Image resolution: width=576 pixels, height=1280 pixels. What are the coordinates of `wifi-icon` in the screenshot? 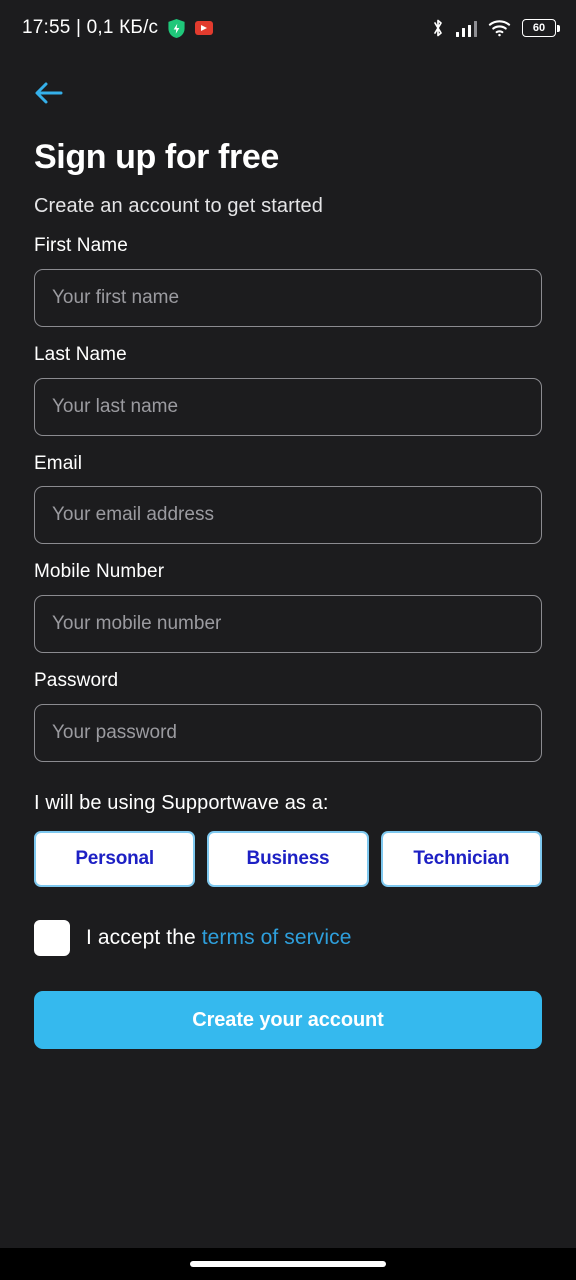 It's located at (499, 28).